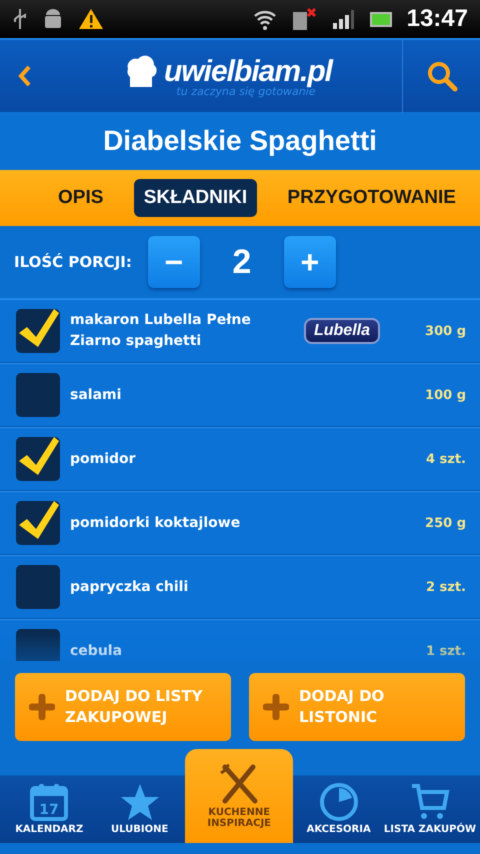 The width and height of the screenshot is (480, 854). Describe the element at coordinates (96, 395) in the screenshot. I see `ingredient-name: salami` at that location.